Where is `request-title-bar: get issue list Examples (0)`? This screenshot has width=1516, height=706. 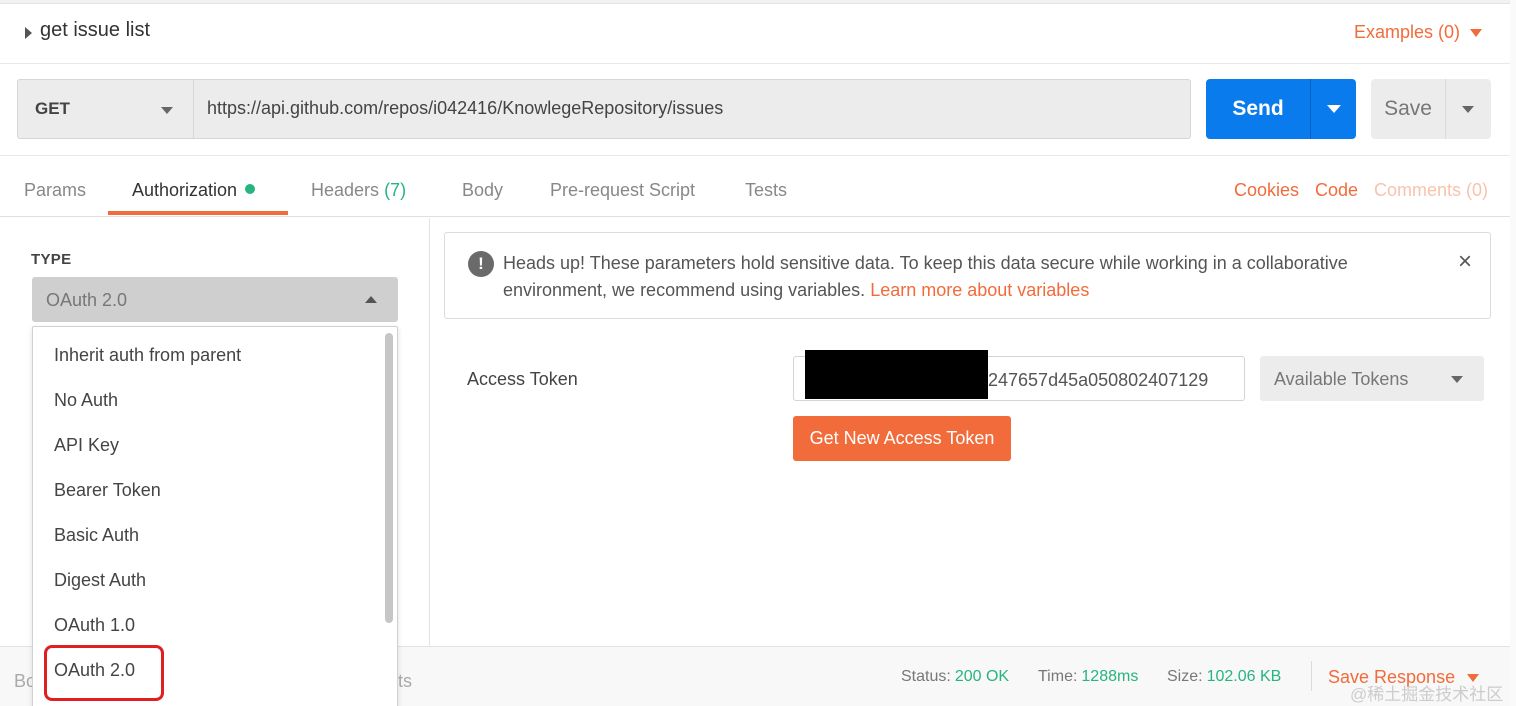
request-title-bar: get issue list Examples (0) is located at coordinates (755, 35).